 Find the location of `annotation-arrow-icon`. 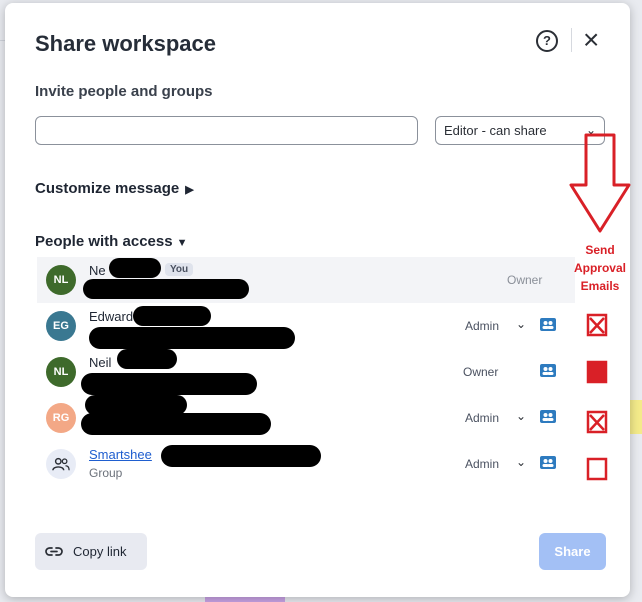

annotation-arrow-icon is located at coordinates (600, 183).